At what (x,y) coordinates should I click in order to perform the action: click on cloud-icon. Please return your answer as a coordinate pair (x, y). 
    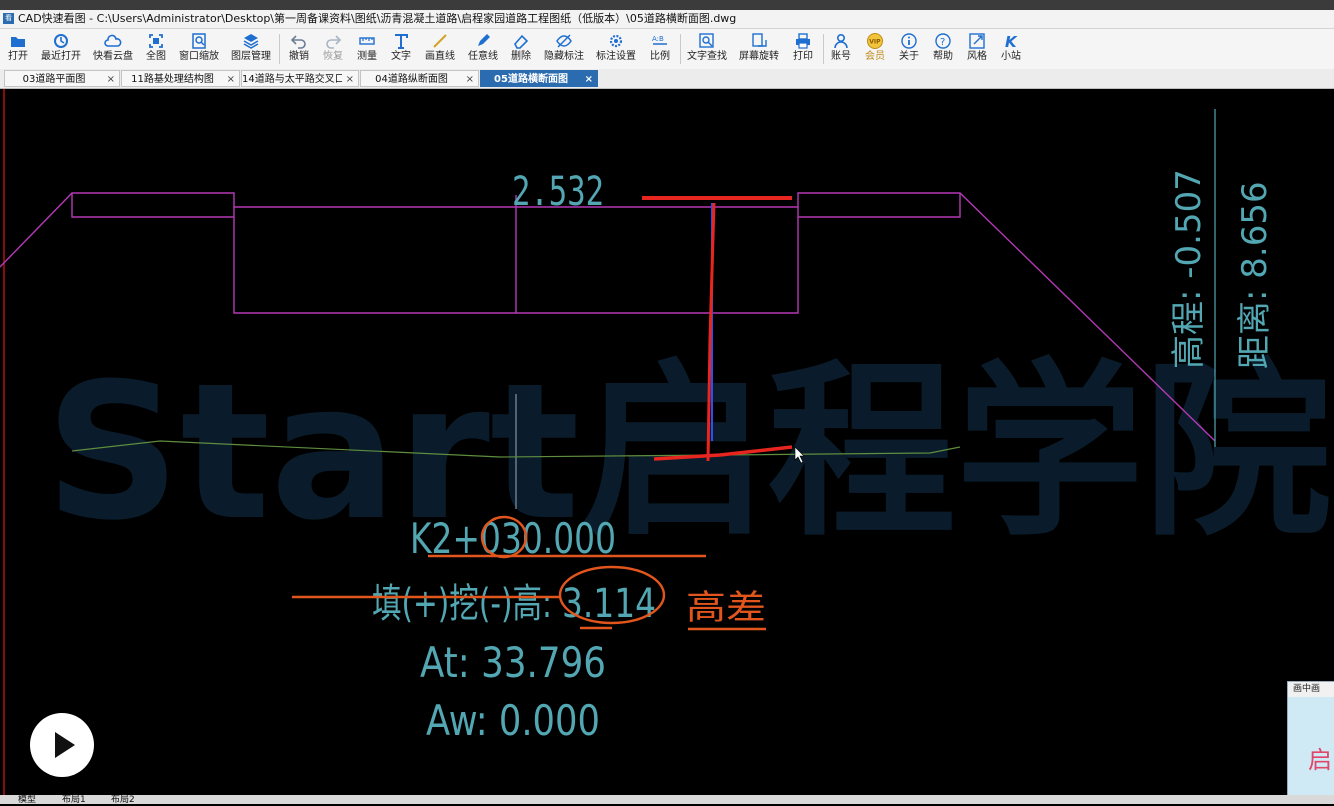
    Looking at the image, I should click on (113, 40).